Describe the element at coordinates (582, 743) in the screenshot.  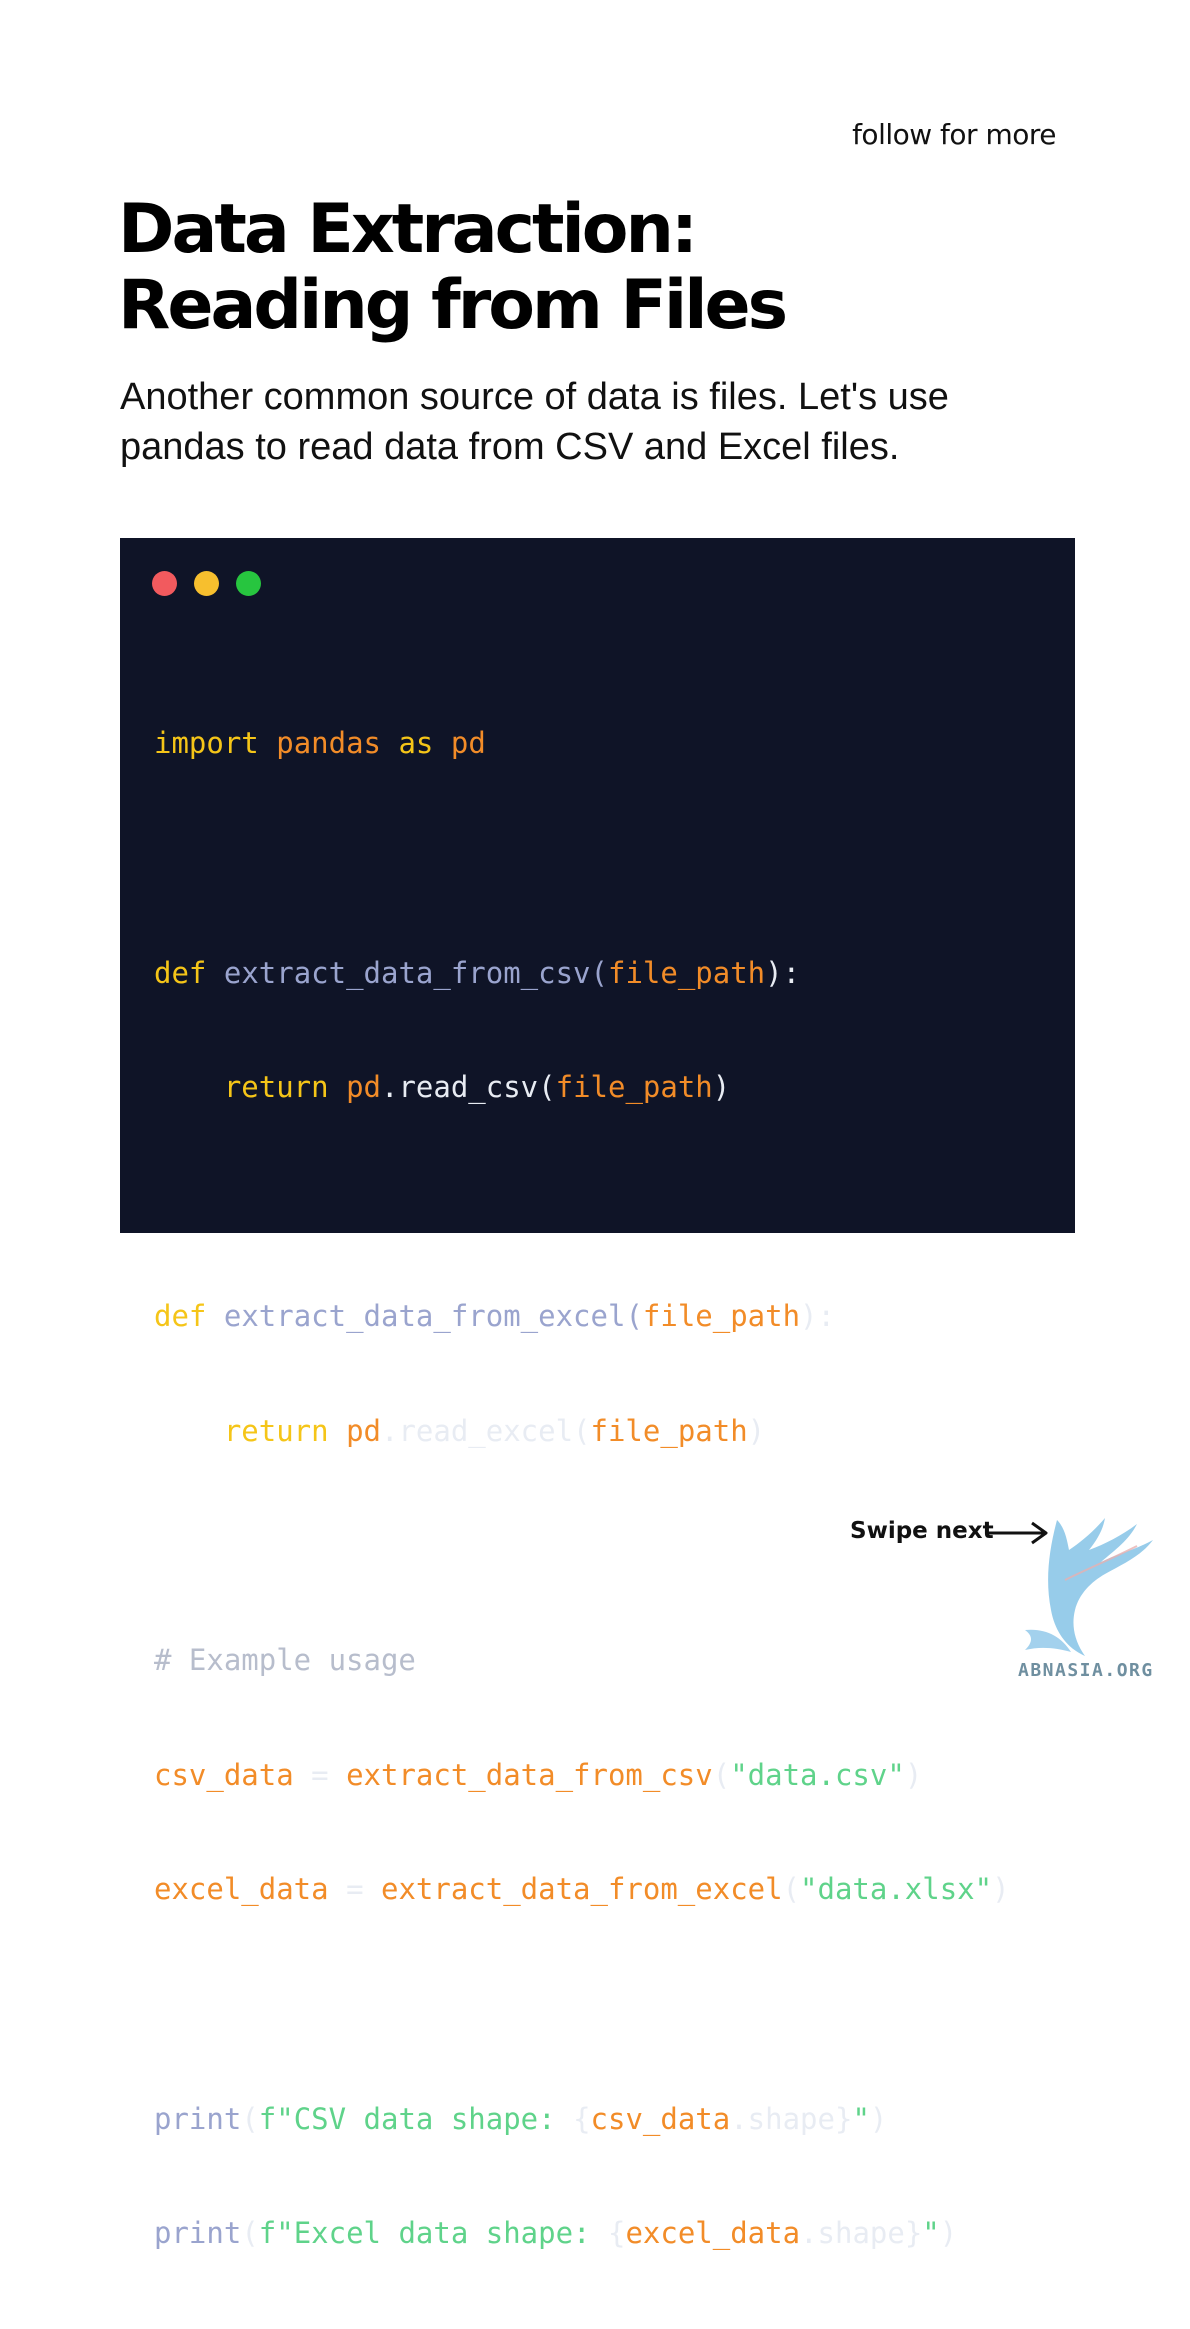
I see `code-line-1: import pandas as pd` at that location.